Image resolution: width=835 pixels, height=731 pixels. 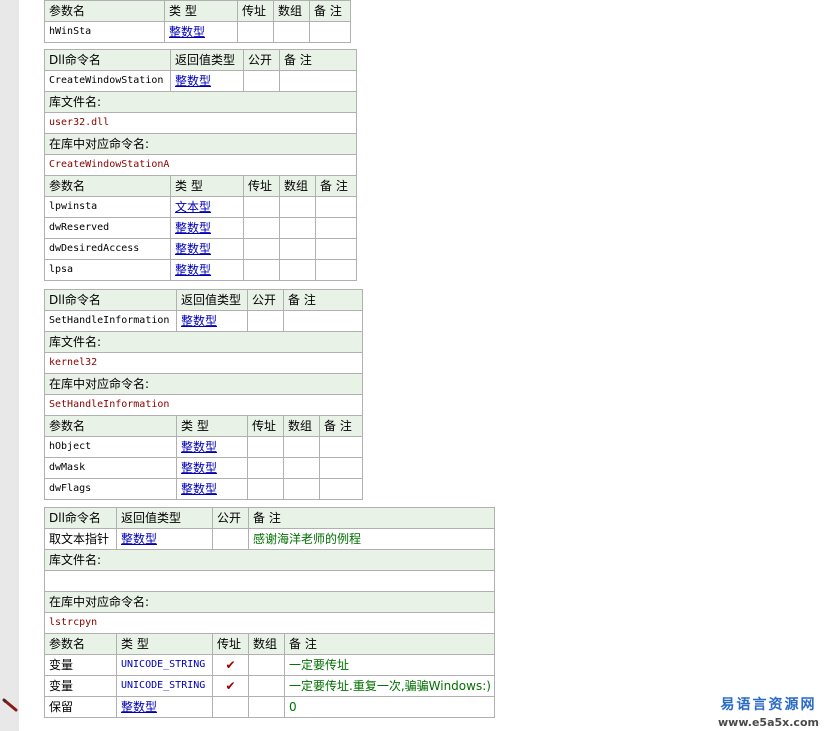 I want to click on param-name: hWinSta, so click(x=104, y=32).